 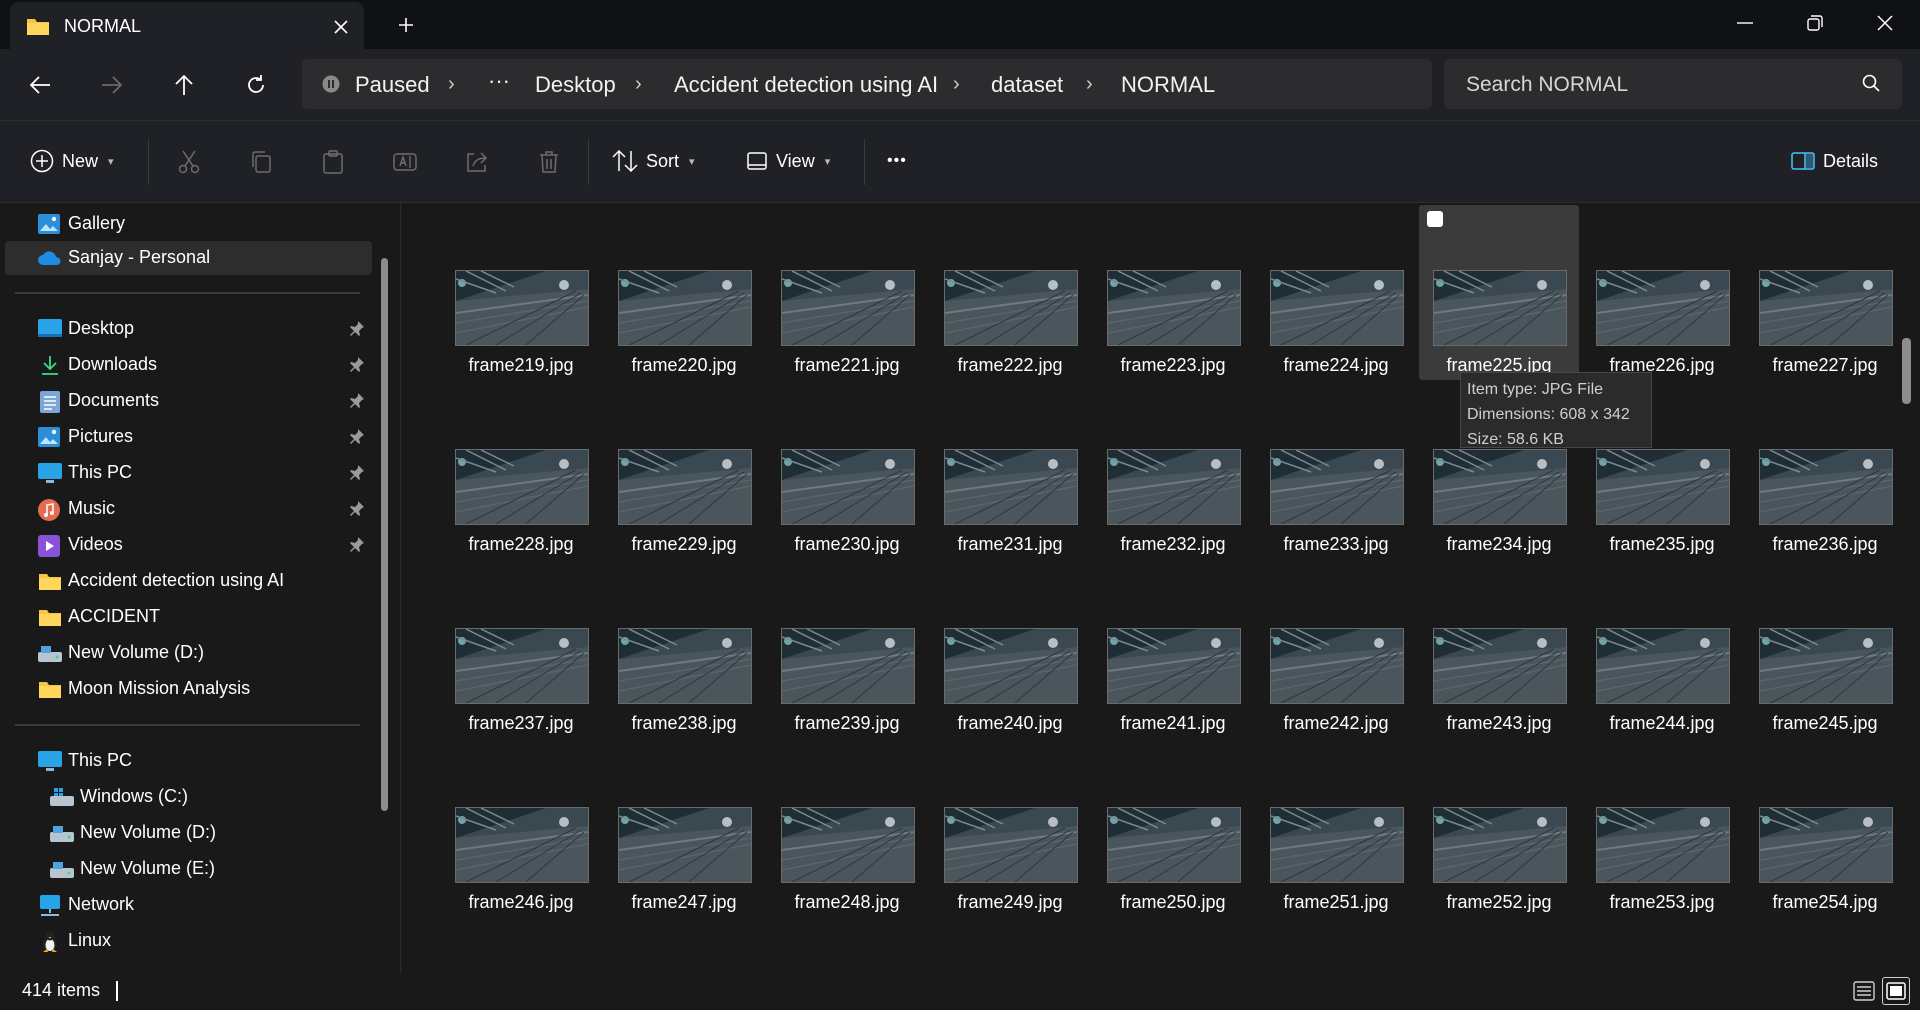 What do you see at coordinates (40, 85) in the screenshot?
I see `back-arrow-icon` at bounding box center [40, 85].